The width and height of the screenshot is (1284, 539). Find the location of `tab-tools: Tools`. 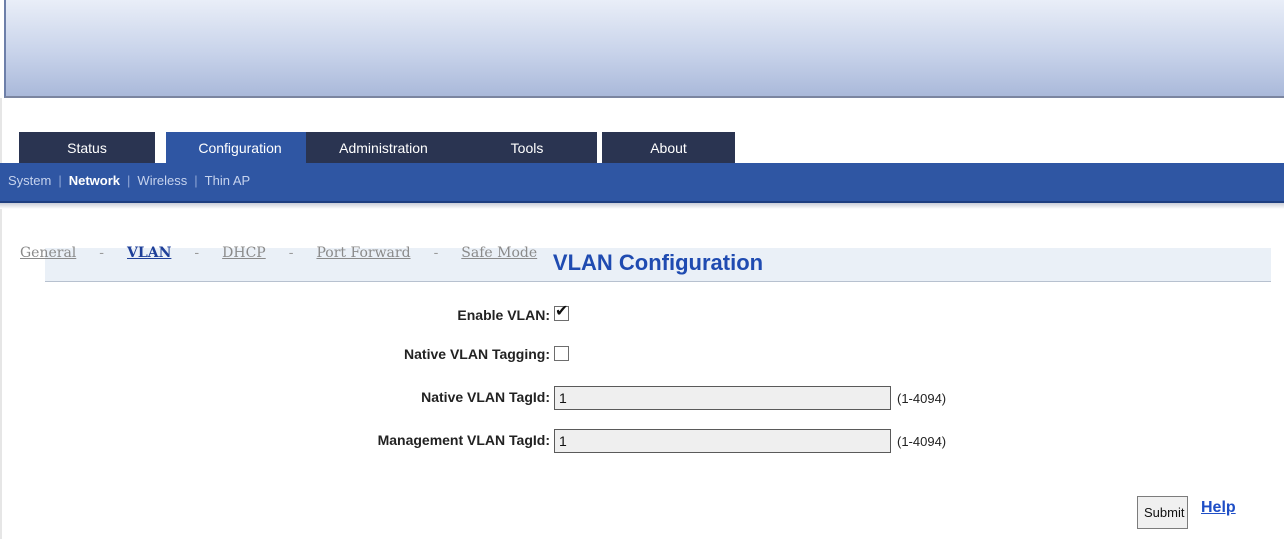

tab-tools: Tools is located at coordinates (527, 147).